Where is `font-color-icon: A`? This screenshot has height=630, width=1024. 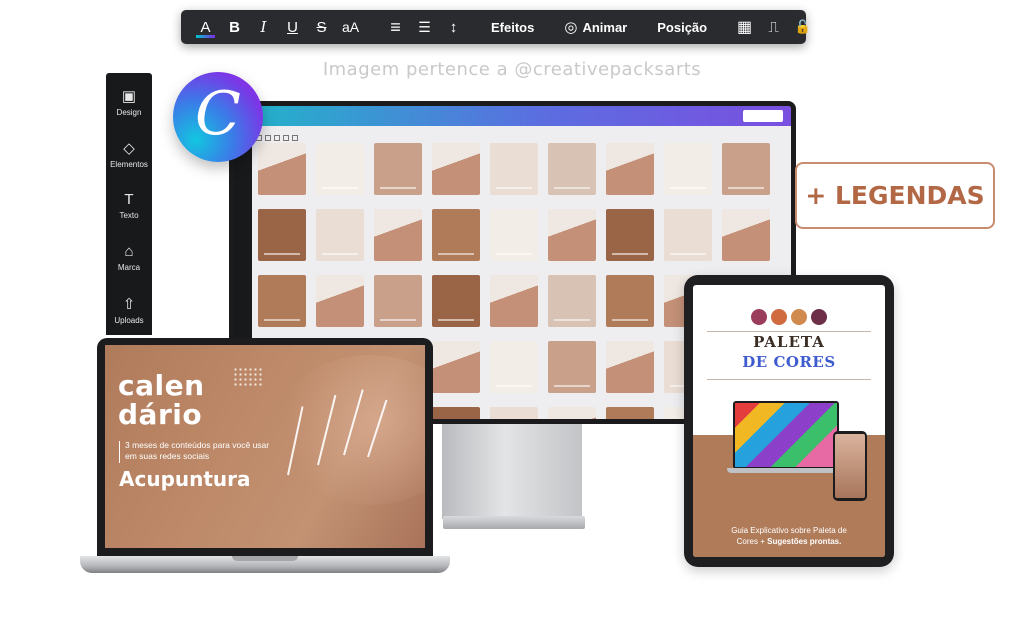
font-color-icon: A is located at coordinates (205, 27).